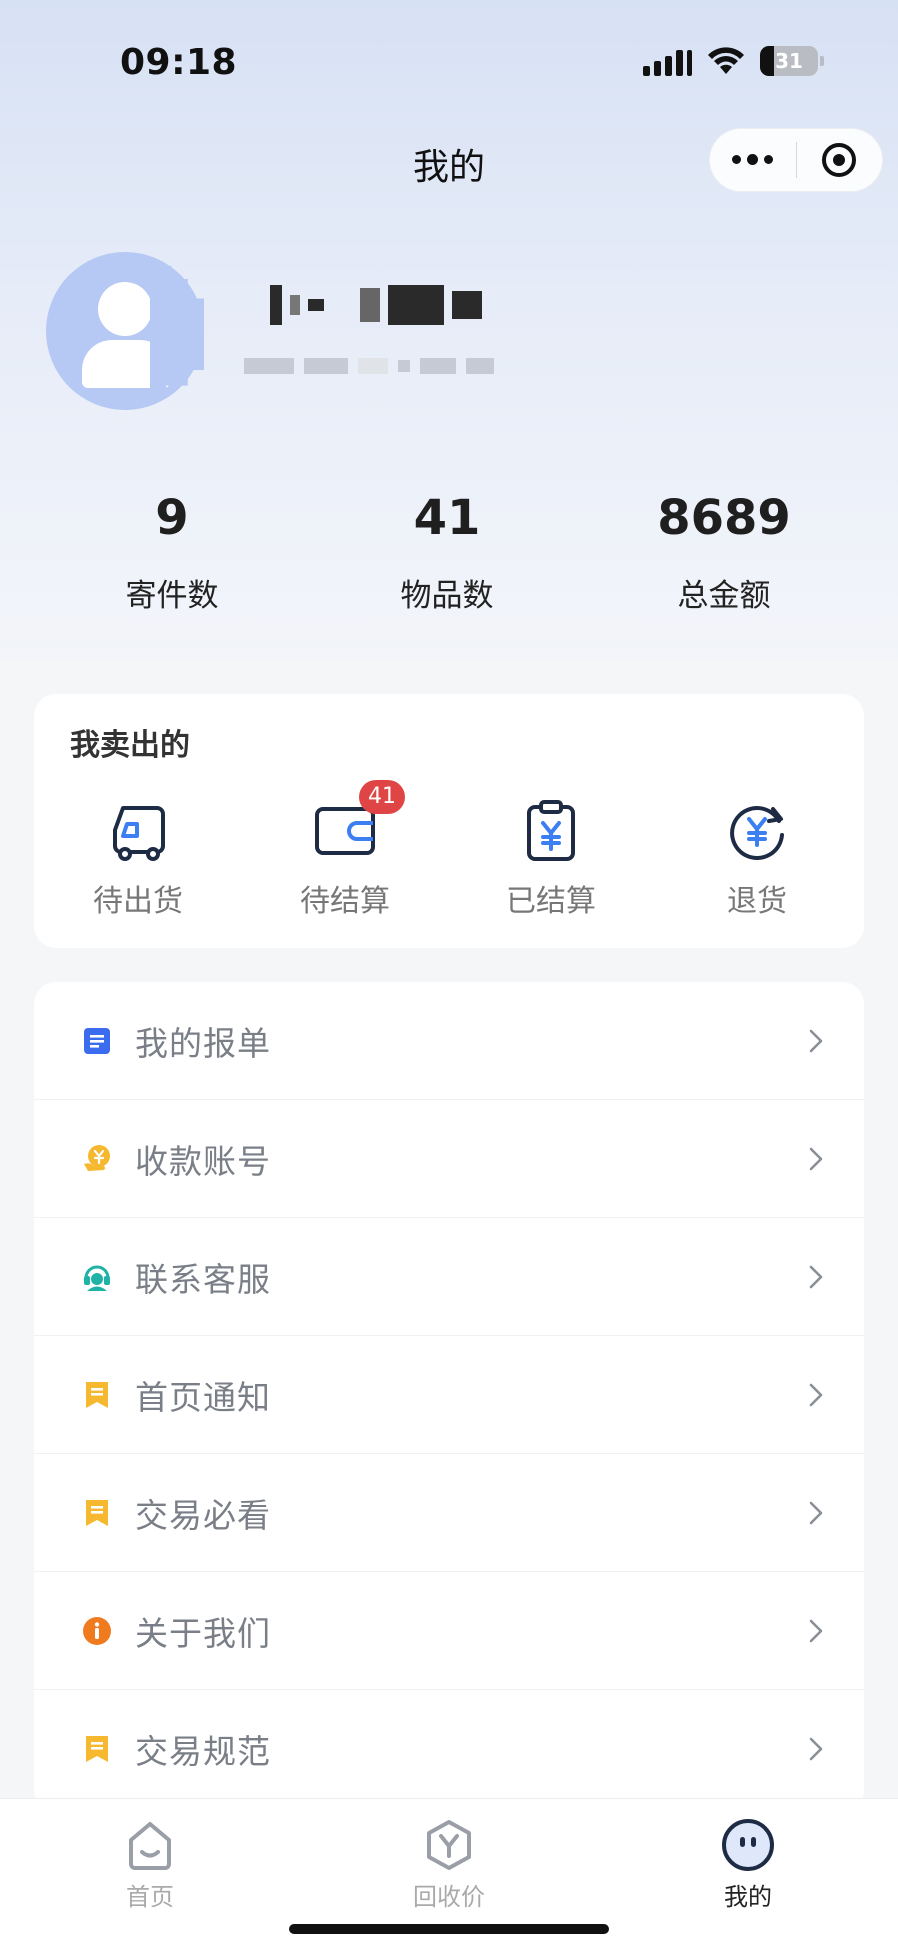 Image resolution: width=898 pixels, height=1952 pixels. What do you see at coordinates (840, 160) in the screenshot?
I see `close-target-icon` at bounding box center [840, 160].